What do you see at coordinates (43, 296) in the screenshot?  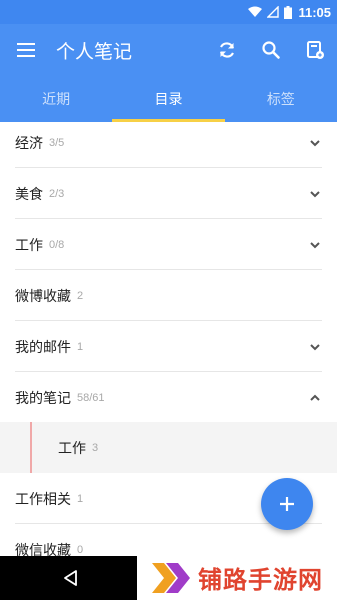 I see `list-item-name: 微博收藏` at bounding box center [43, 296].